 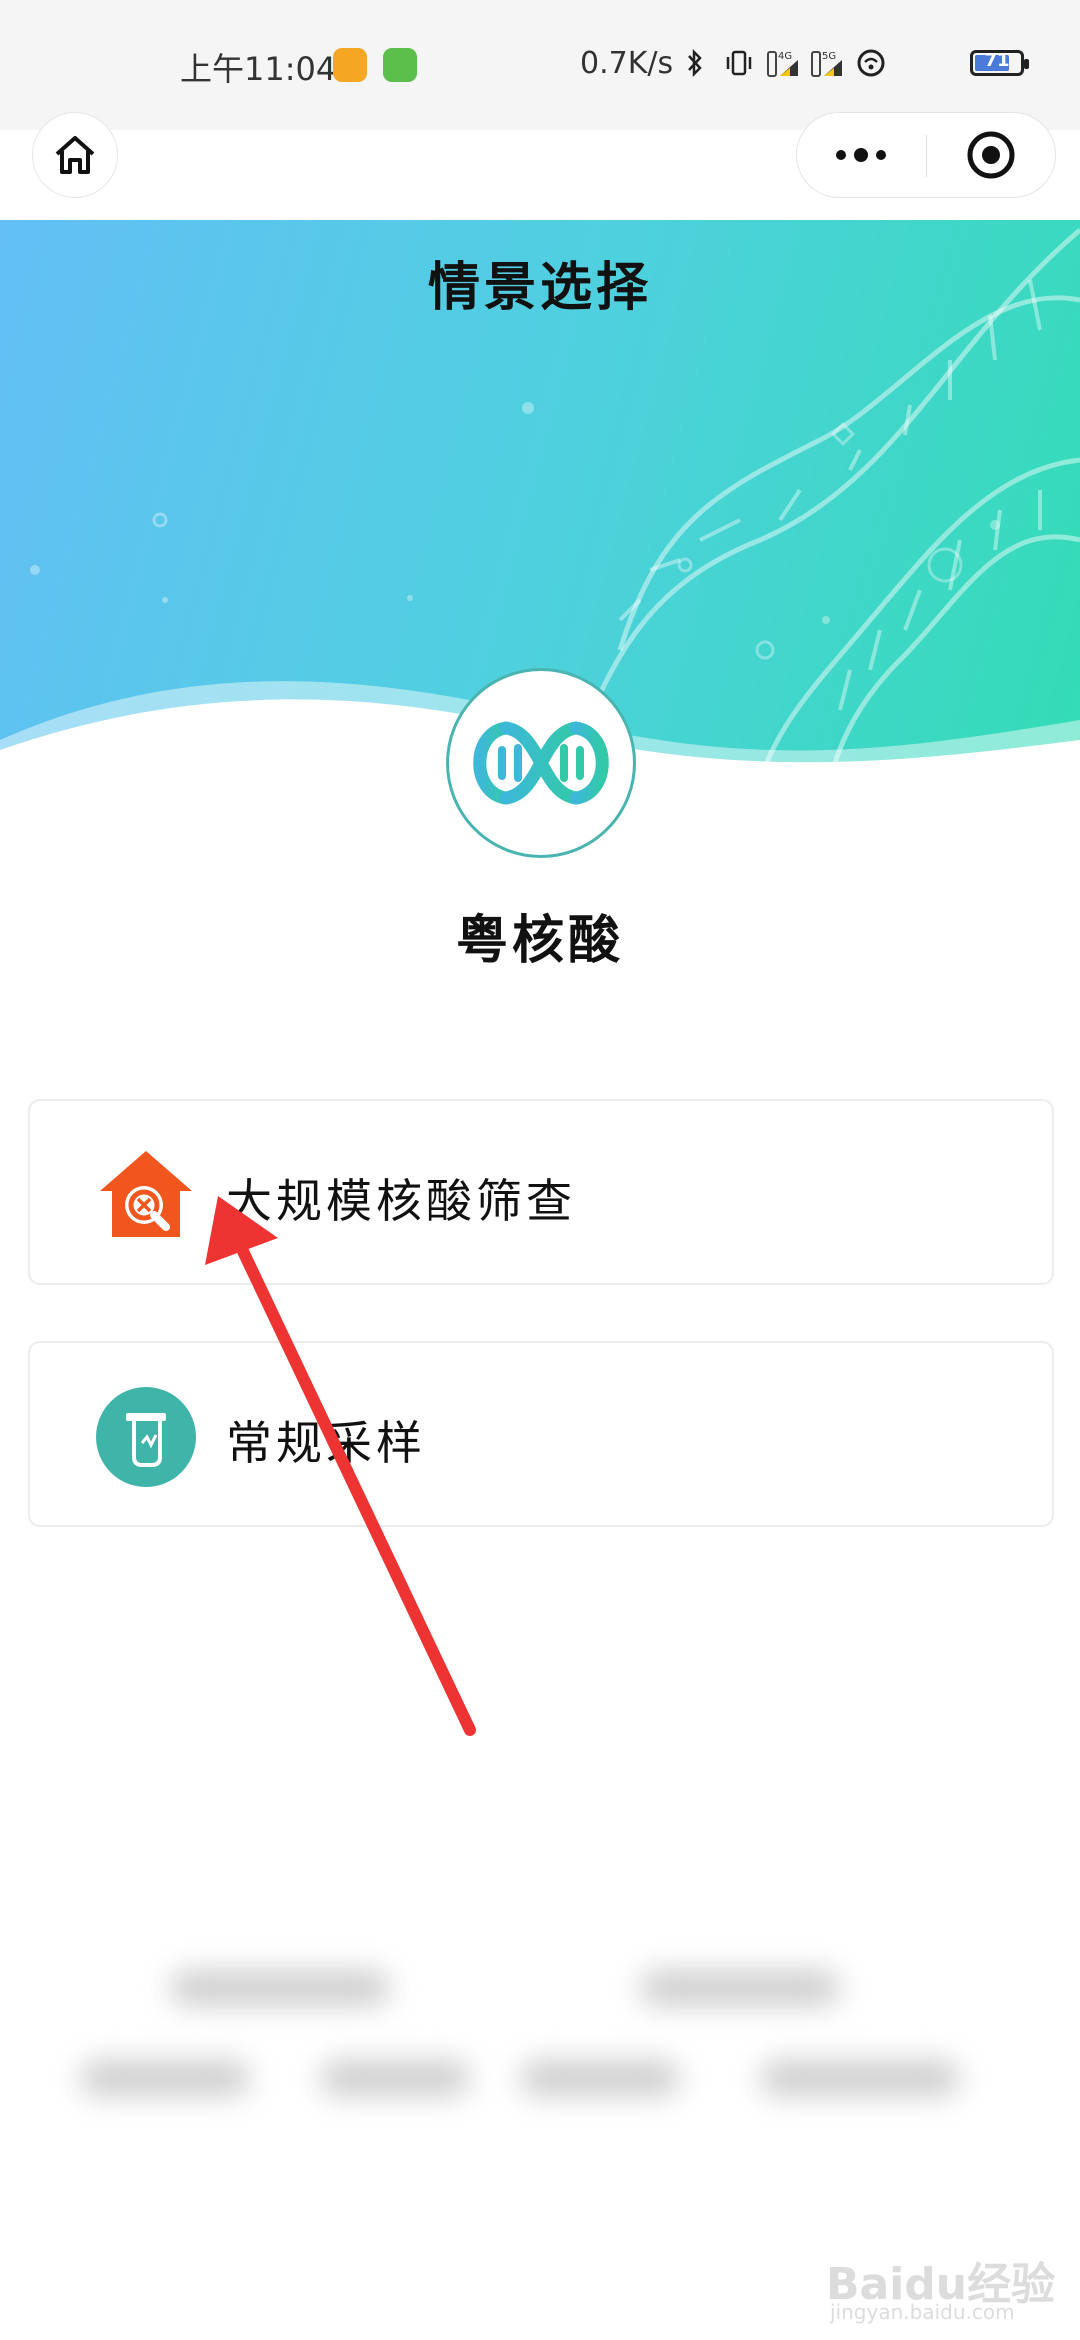 I want to click on network-speed: 0.7K/s, so click(x=627, y=63).